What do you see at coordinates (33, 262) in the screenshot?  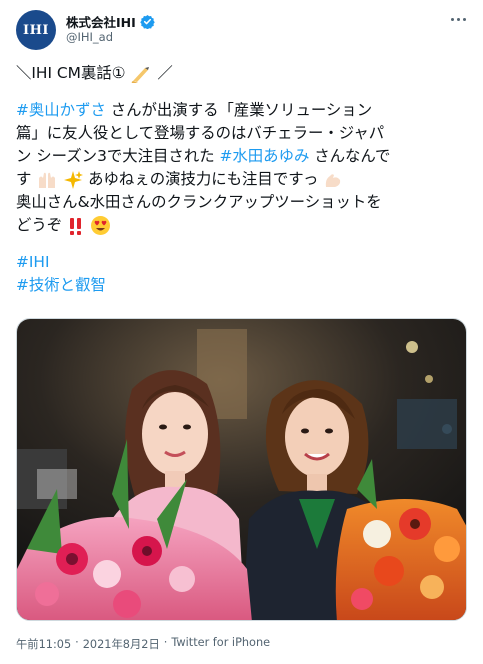 I see `hashtag-ihi: #IHI` at bounding box center [33, 262].